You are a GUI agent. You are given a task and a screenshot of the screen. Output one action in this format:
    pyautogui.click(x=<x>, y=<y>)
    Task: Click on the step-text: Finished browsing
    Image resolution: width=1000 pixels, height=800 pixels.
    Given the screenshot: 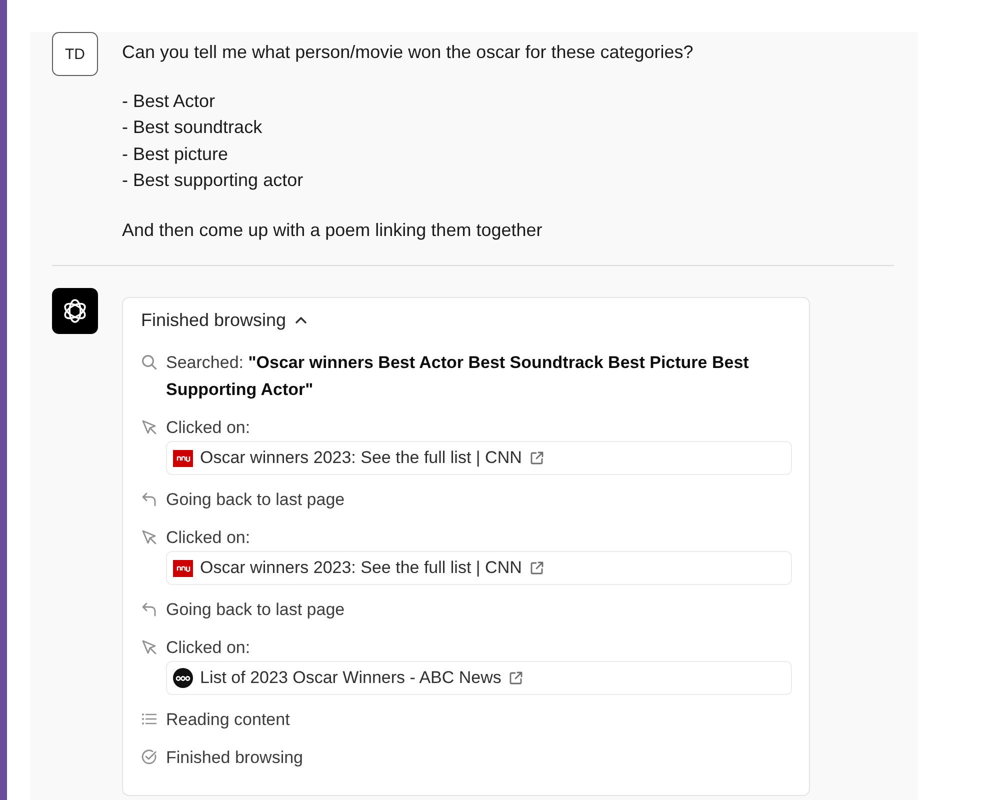 What is the action you would take?
    pyautogui.click(x=235, y=758)
    